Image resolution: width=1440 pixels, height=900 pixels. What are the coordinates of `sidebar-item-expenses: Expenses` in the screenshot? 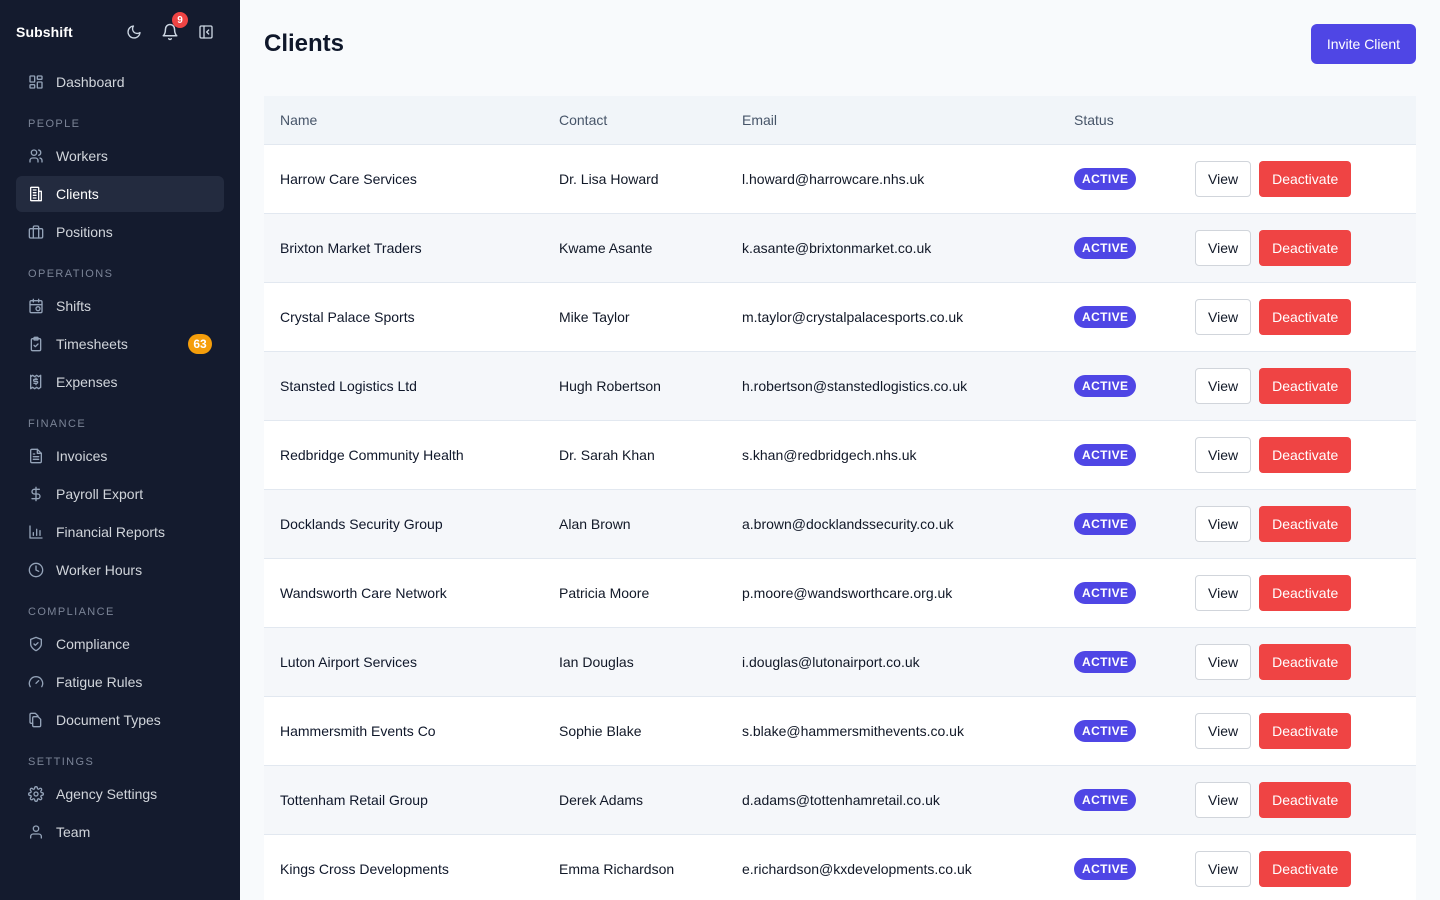 It's located at (120, 382).